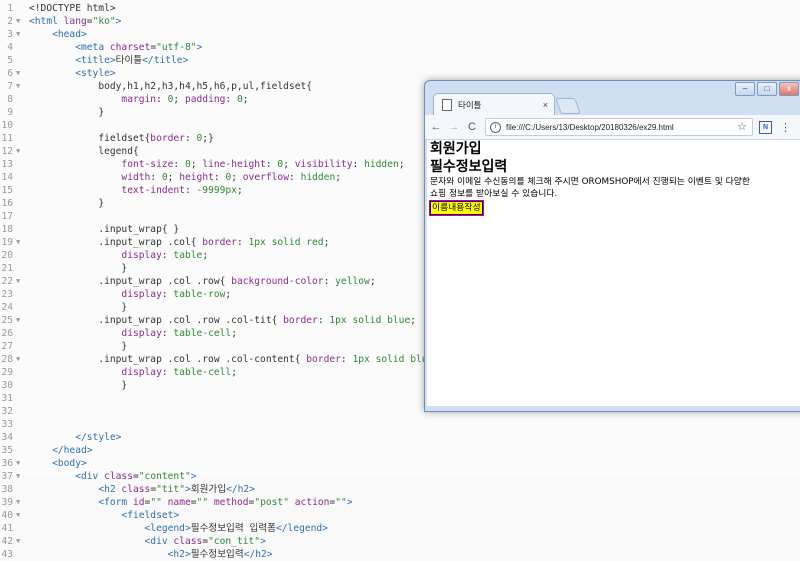  What do you see at coordinates (7, 541) in the screenshot?
I see `line-number: 42` at bounding box center [7, 541].